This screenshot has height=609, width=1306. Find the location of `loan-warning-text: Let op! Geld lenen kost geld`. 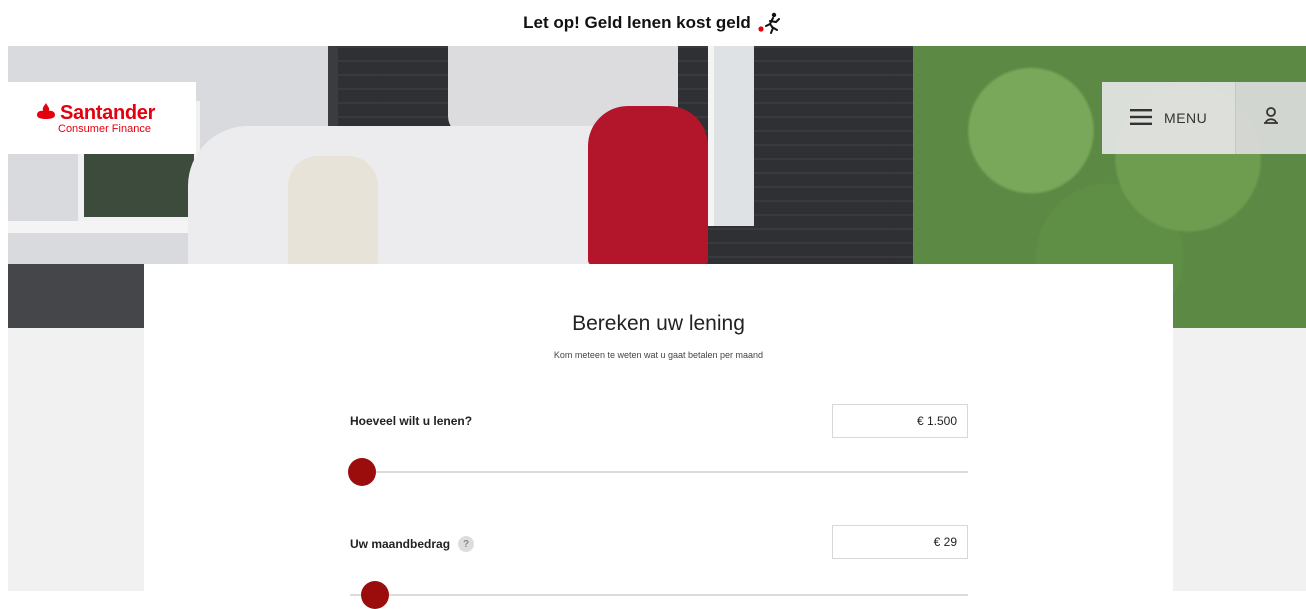

loan-warning-text: Let op! Geld lenen kost geld is located at coordinates (637, 22).